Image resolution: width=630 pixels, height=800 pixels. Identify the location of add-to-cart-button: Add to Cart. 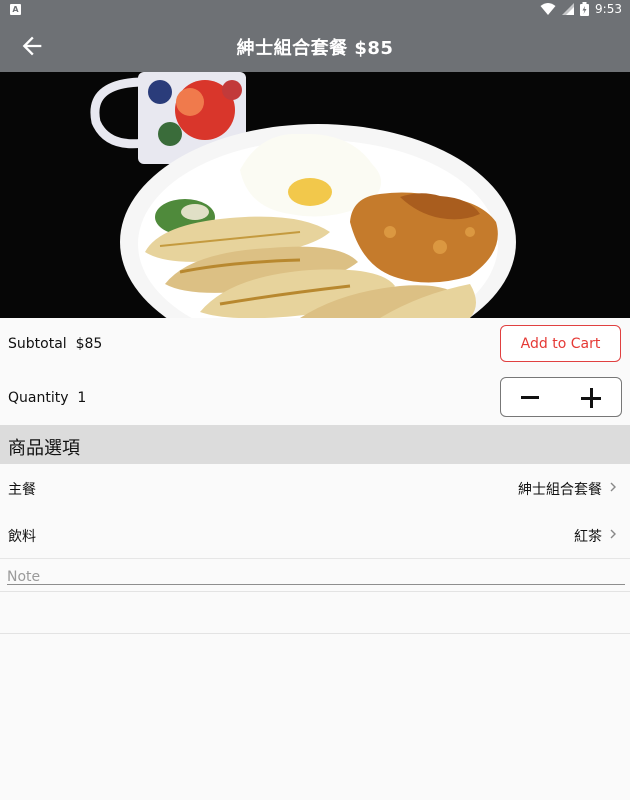
(560, 343).